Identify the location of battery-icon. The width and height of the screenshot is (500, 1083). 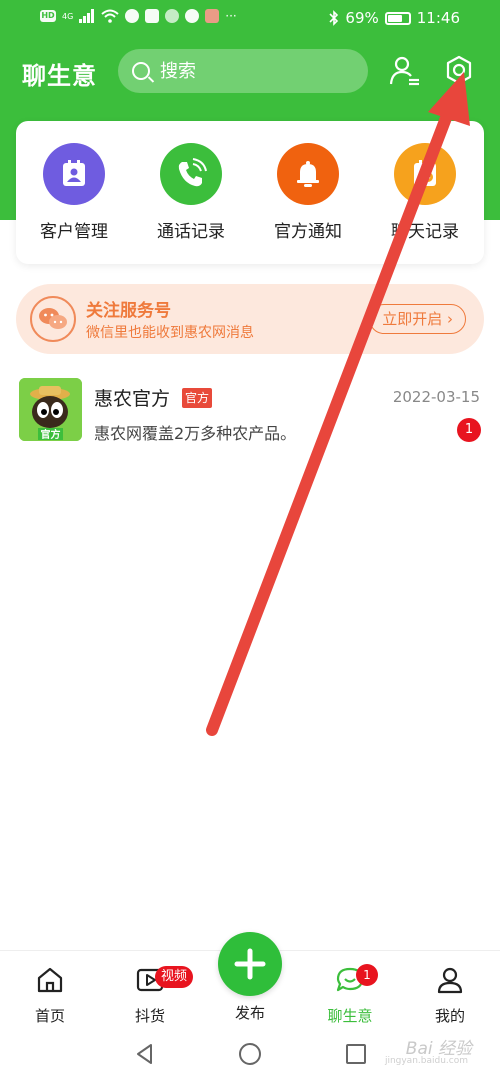
(397, 18).